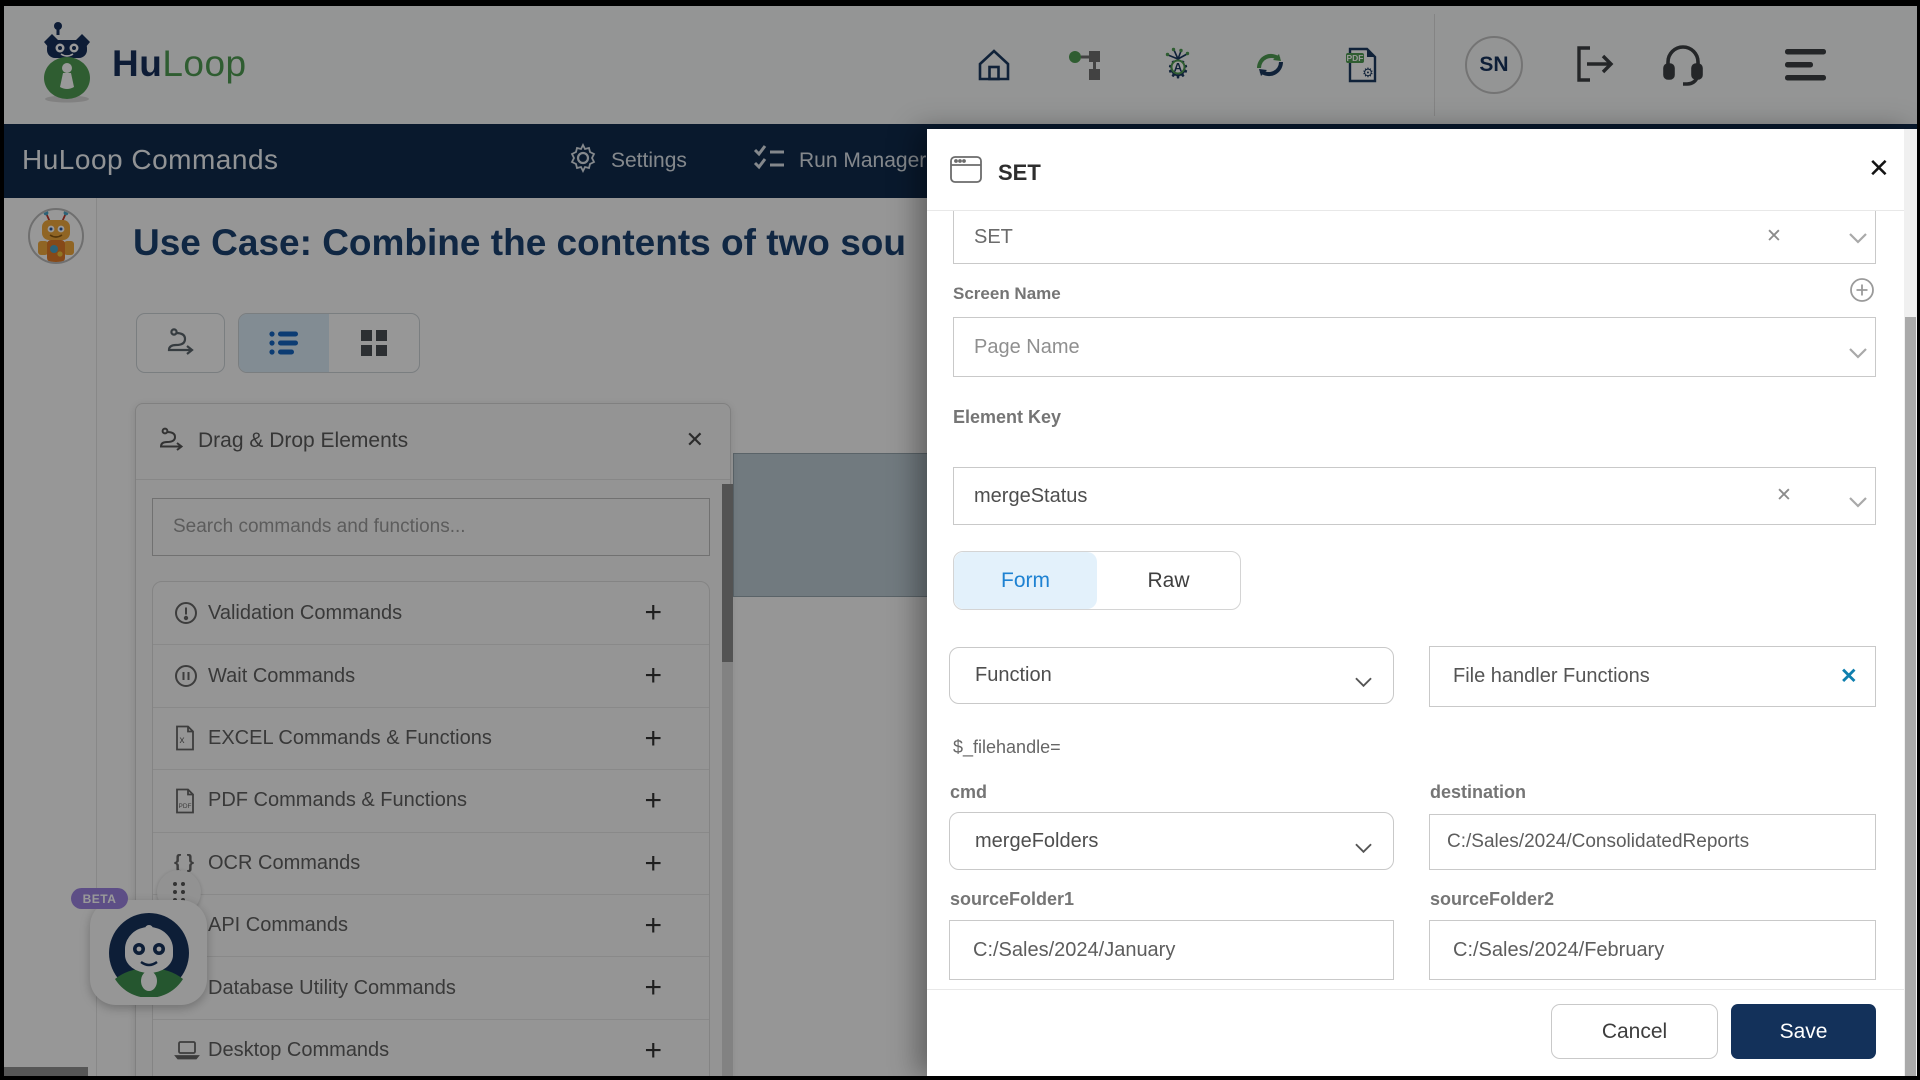  I want to click on param-label-sourcefolder2: sourceFolder2, so click(1492, 899).